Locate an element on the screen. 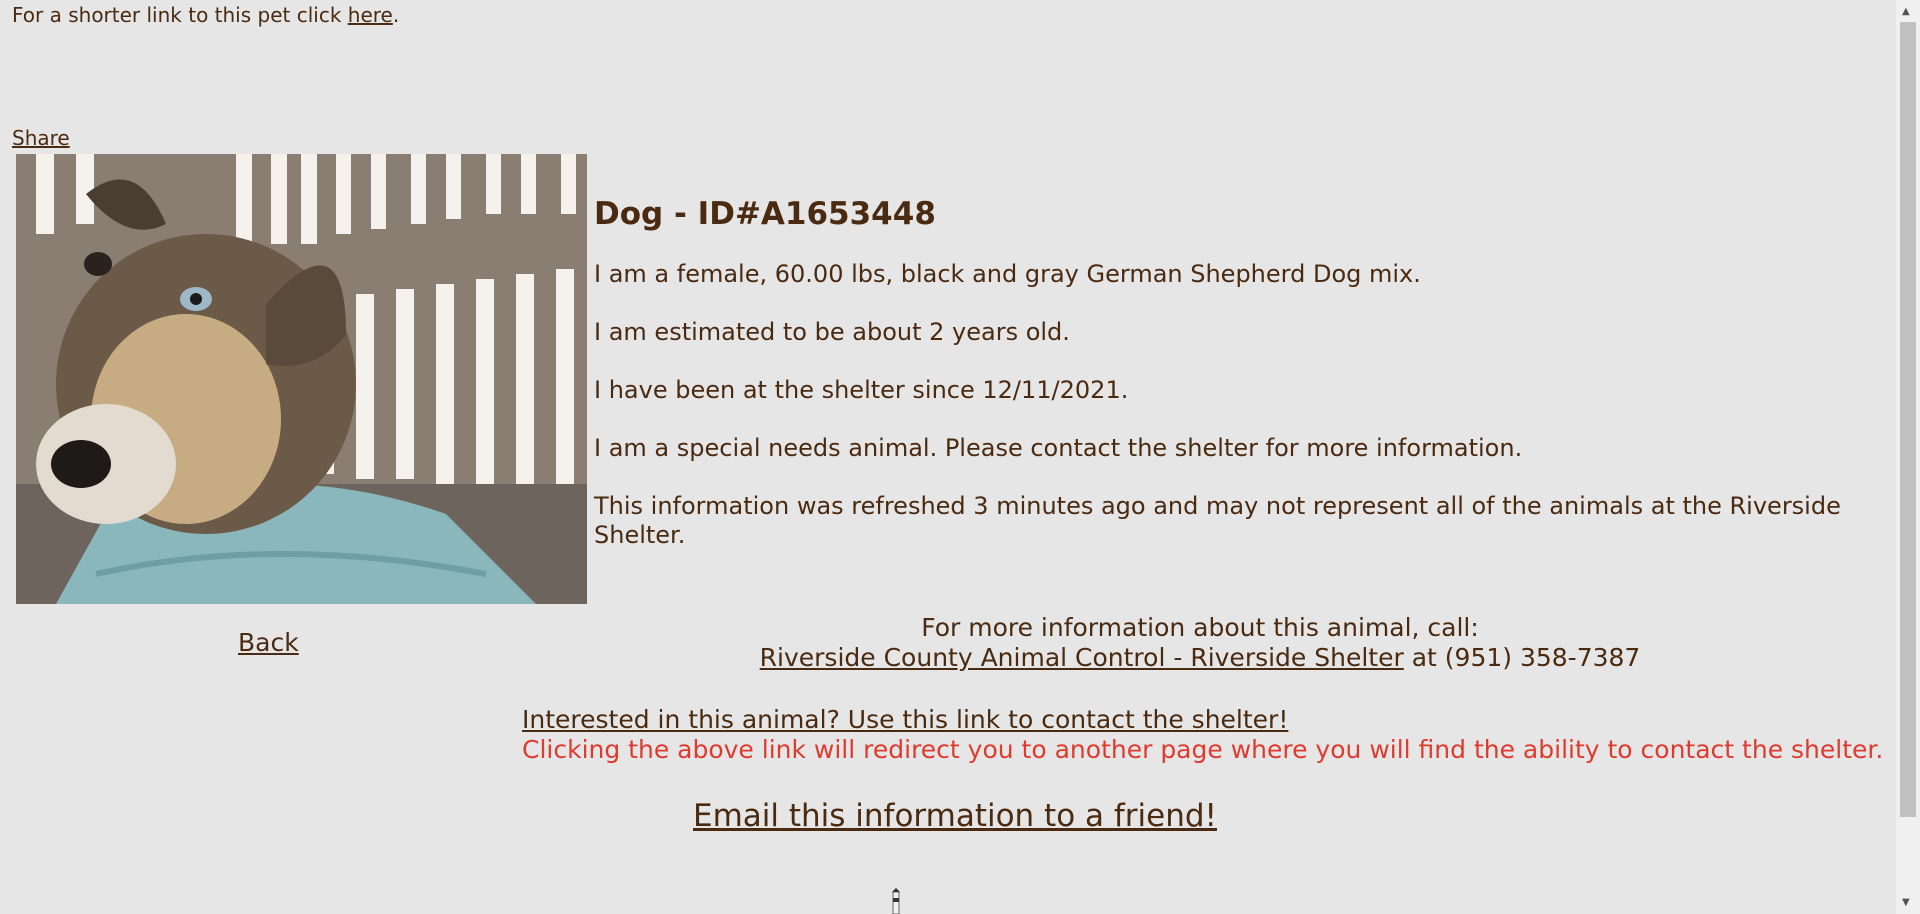 The width and height of the screenshot is (1920, 914). vertical-scrollbar: ▲ ▼ is located at coordinates (1908, 457).